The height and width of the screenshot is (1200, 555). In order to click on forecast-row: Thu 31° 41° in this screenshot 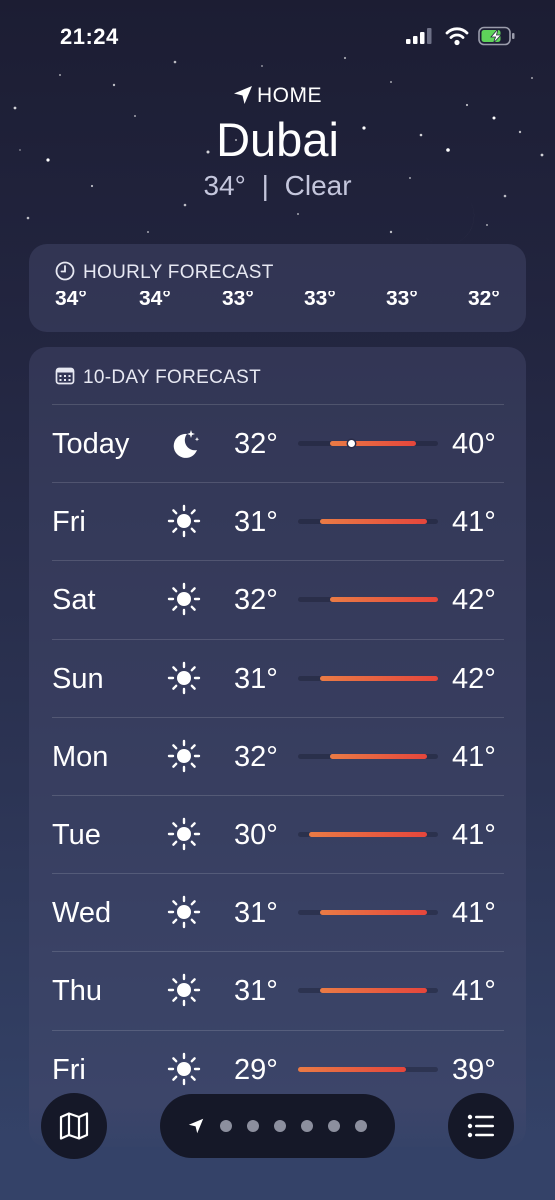, I will do `click(277, 990)`.